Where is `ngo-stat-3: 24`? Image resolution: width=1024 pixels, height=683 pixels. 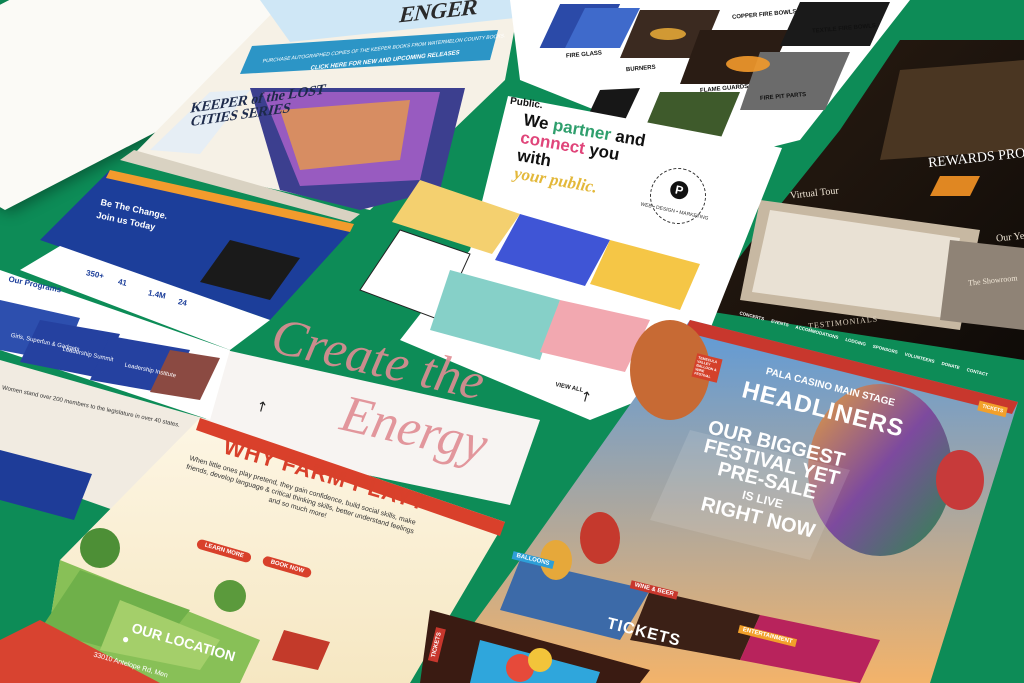 ngo-stat-3: 24 is located at coordinates (182, 302).